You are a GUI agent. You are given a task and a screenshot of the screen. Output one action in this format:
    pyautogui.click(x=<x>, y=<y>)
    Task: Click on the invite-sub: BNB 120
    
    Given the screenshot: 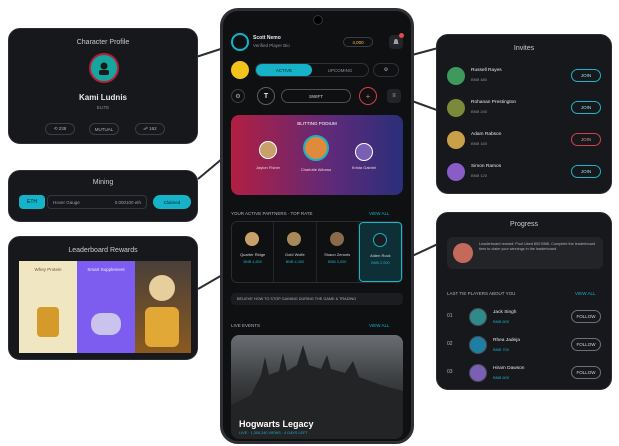 What is the action you would take?
    pyautogui.click(x=479, y=175)
    